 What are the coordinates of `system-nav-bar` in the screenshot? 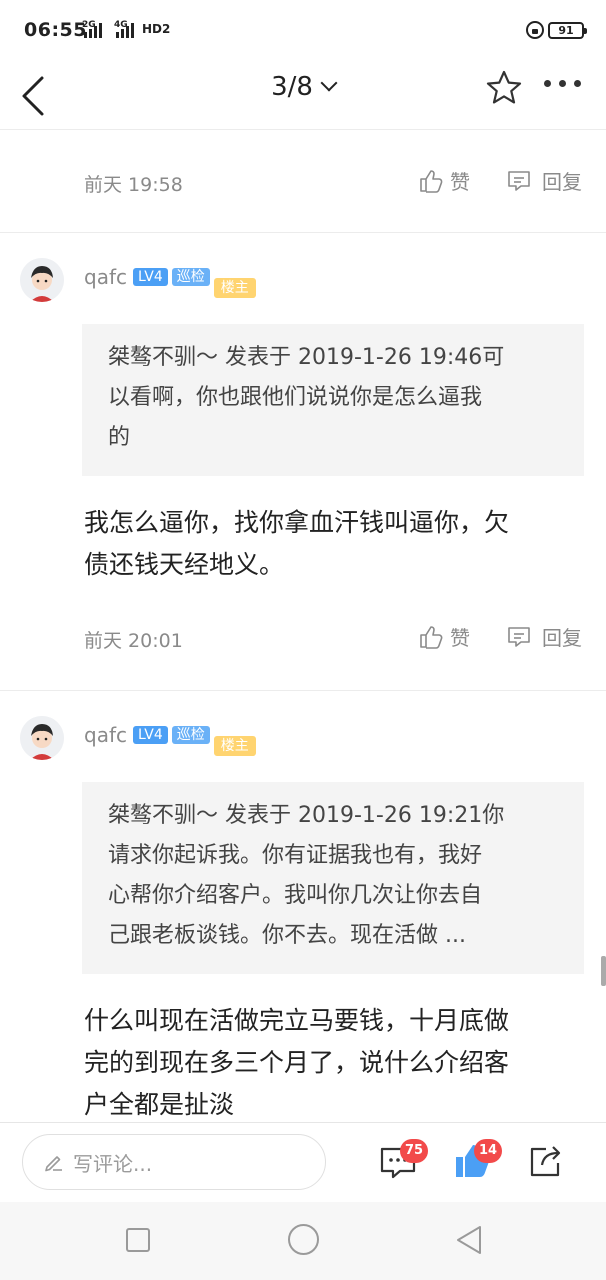 It's located at (303, 1241).